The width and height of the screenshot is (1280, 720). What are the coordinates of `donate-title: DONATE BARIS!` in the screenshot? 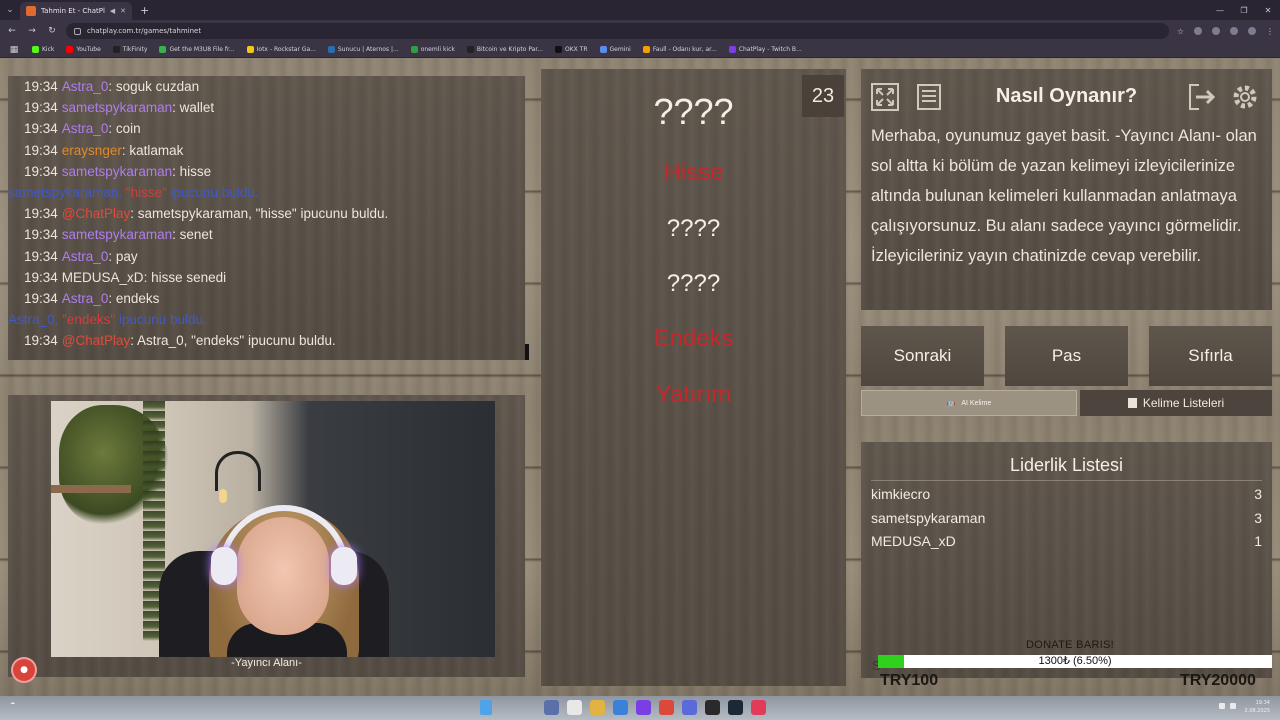 It's located at (1070, 645).